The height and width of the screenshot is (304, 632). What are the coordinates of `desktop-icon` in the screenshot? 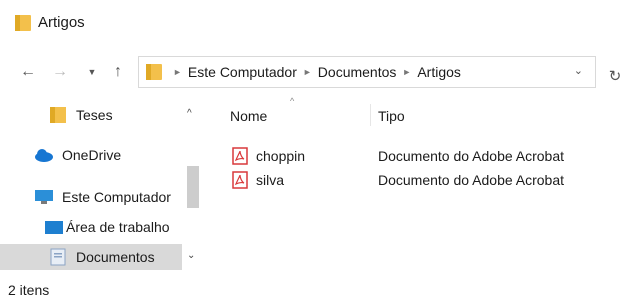 It's located at (54, 227).